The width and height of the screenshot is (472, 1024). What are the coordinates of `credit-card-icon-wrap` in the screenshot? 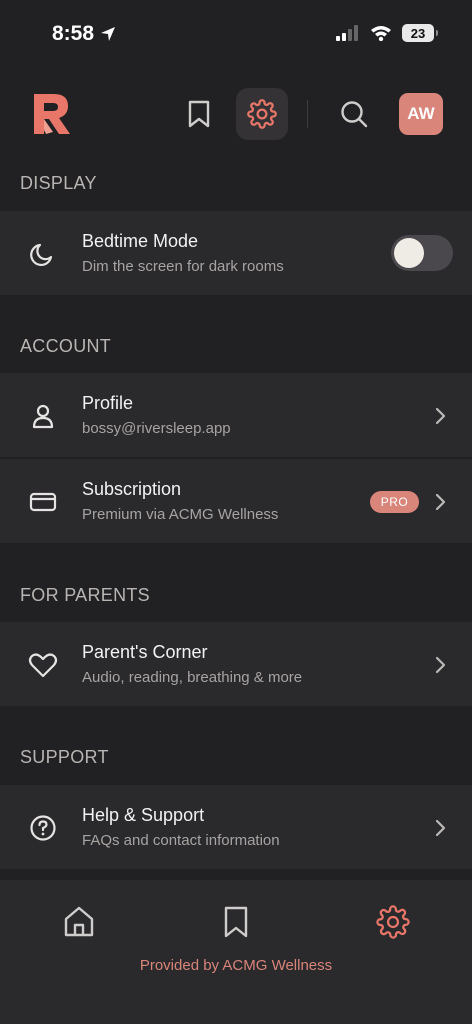 It's located at (43, 502).